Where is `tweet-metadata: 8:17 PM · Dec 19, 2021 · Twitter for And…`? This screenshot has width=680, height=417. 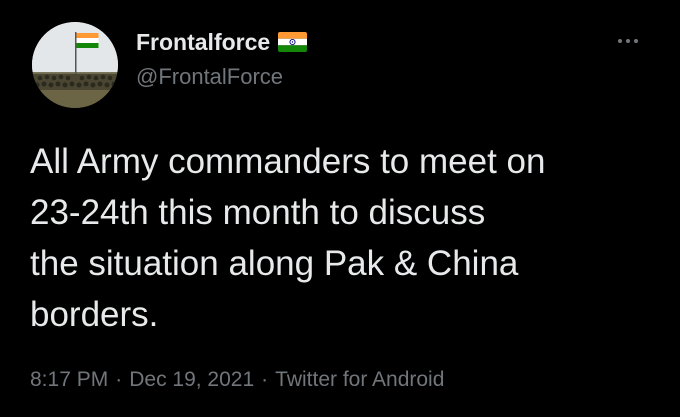
tweet-metadata: 8:17 PM · Dec 19, 2021 · Twitter for And… is located at coordinates (237, 380).